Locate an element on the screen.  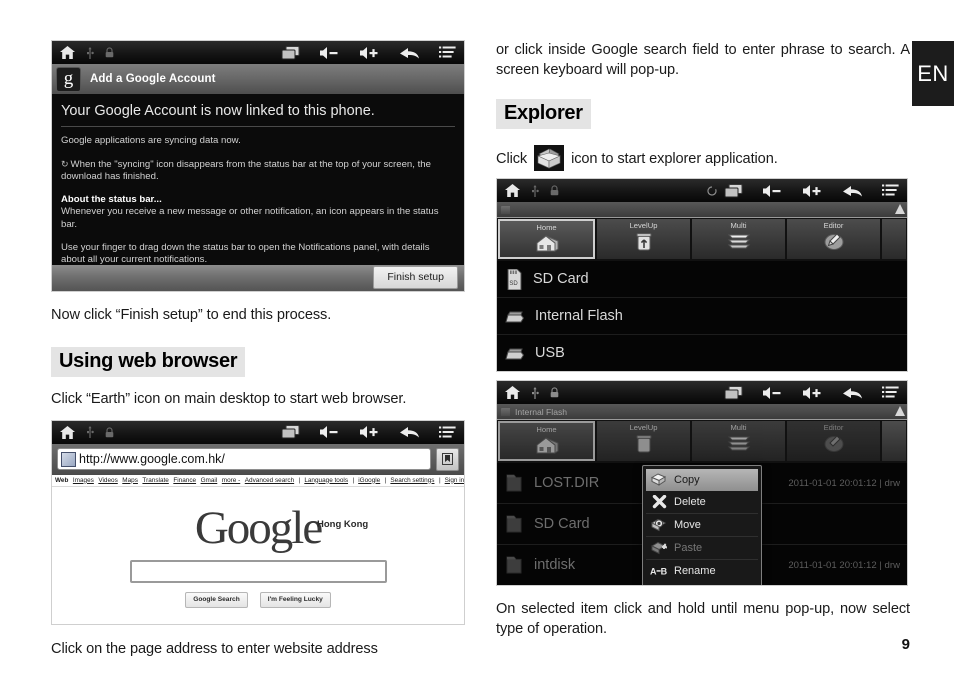
finish-setup-button: Finish setup is located at coordinates (415, 278).